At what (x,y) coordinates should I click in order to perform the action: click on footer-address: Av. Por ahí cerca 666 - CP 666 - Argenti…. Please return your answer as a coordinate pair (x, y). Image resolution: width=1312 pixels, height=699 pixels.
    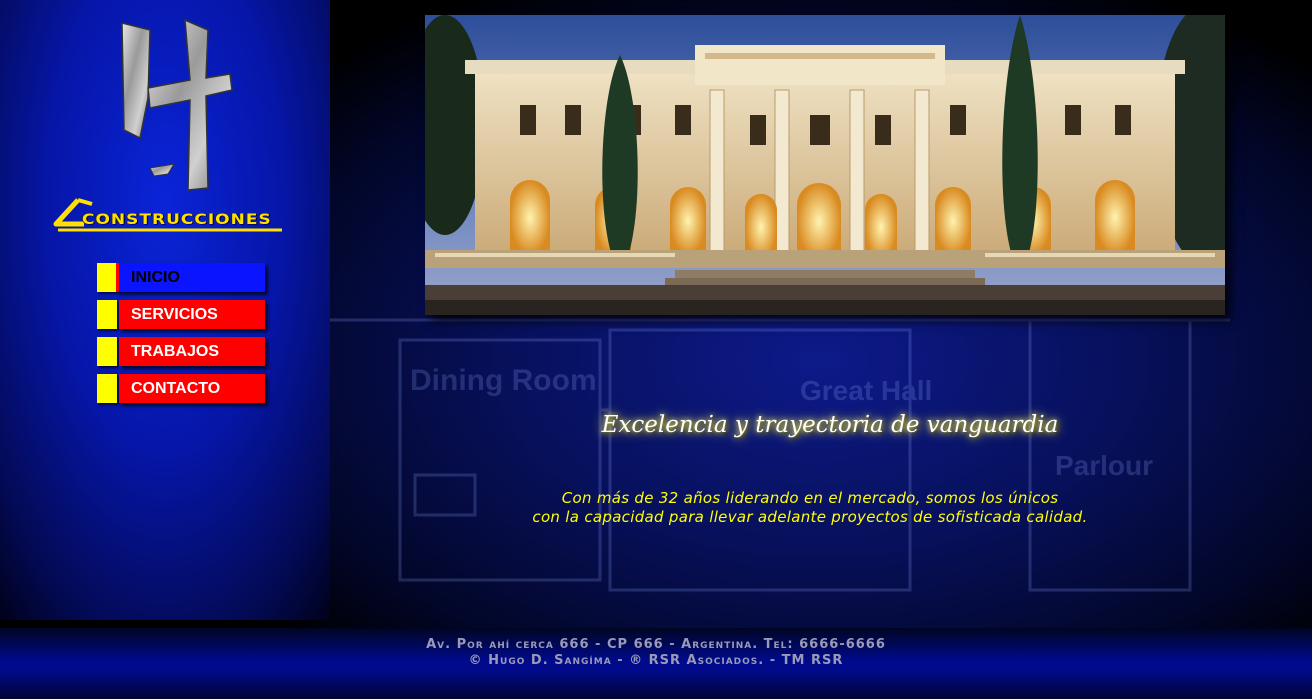
    Looking at the image, I should click on (656, 644).